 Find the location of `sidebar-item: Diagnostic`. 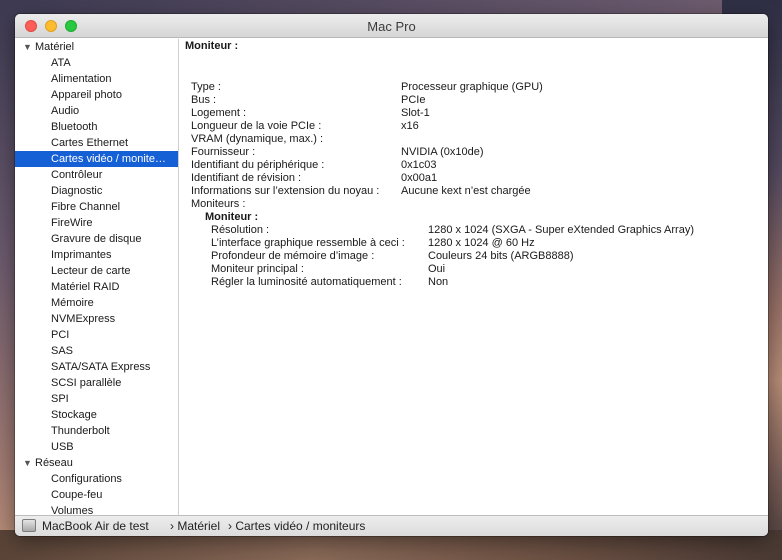

sidebar-item: Diagnostic is located at coordinates (96, 191).